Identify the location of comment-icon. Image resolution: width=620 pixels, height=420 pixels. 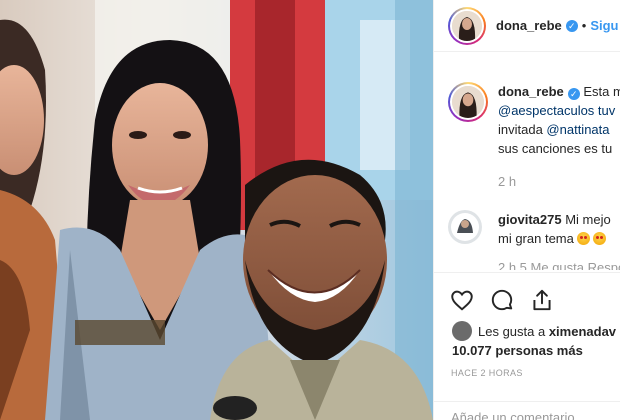
(502, 300).